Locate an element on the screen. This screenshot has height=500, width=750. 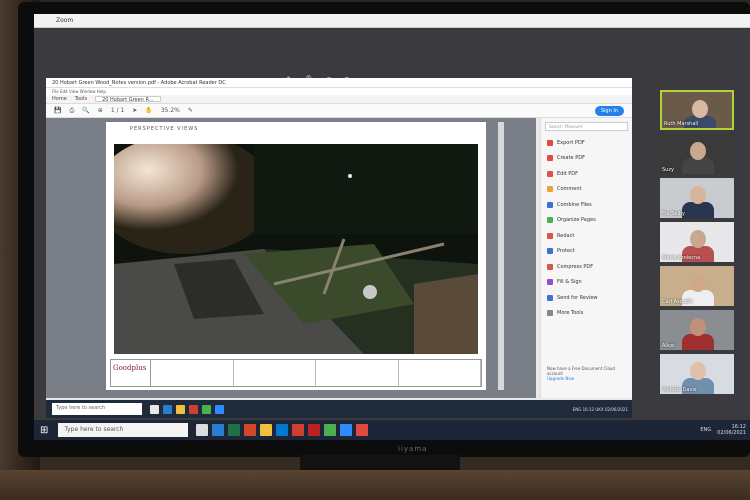
pdf-icon is located at coordinates (314, 430).